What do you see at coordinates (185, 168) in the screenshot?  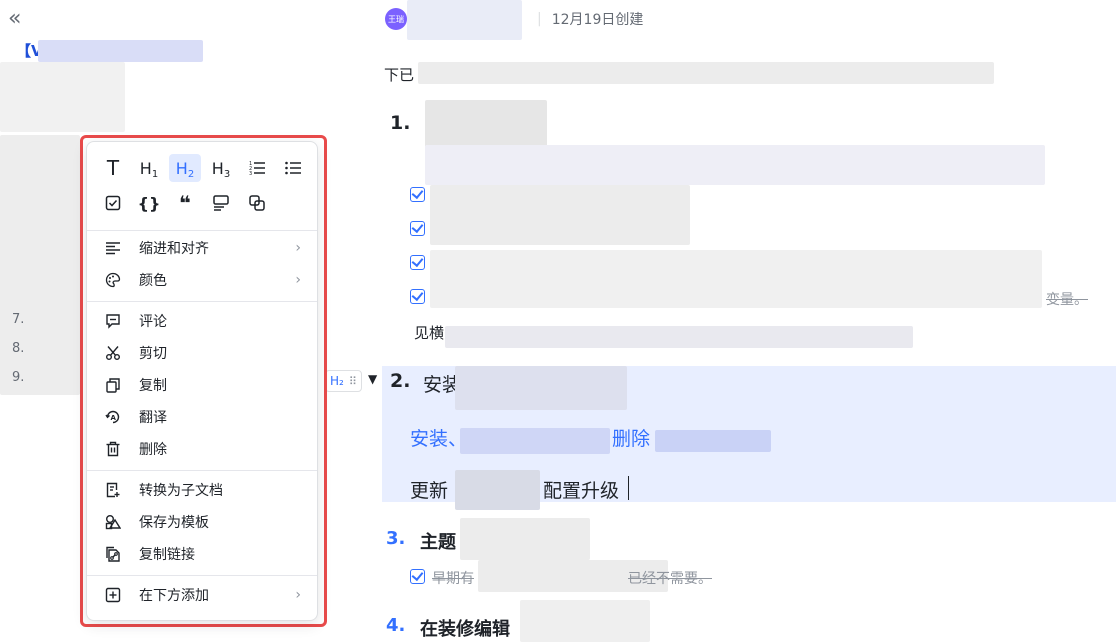 I see `heading2-icon: H2` at bounding box center [185, 168].